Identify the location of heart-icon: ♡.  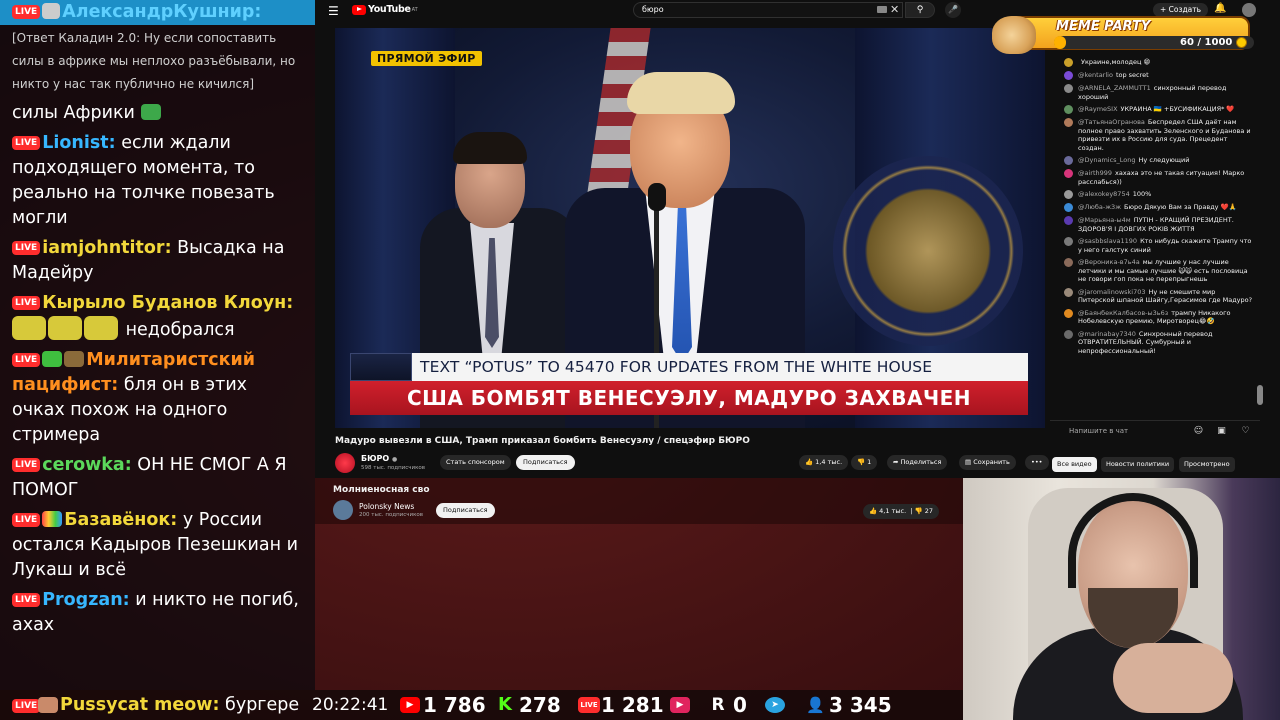
(1245, 431).